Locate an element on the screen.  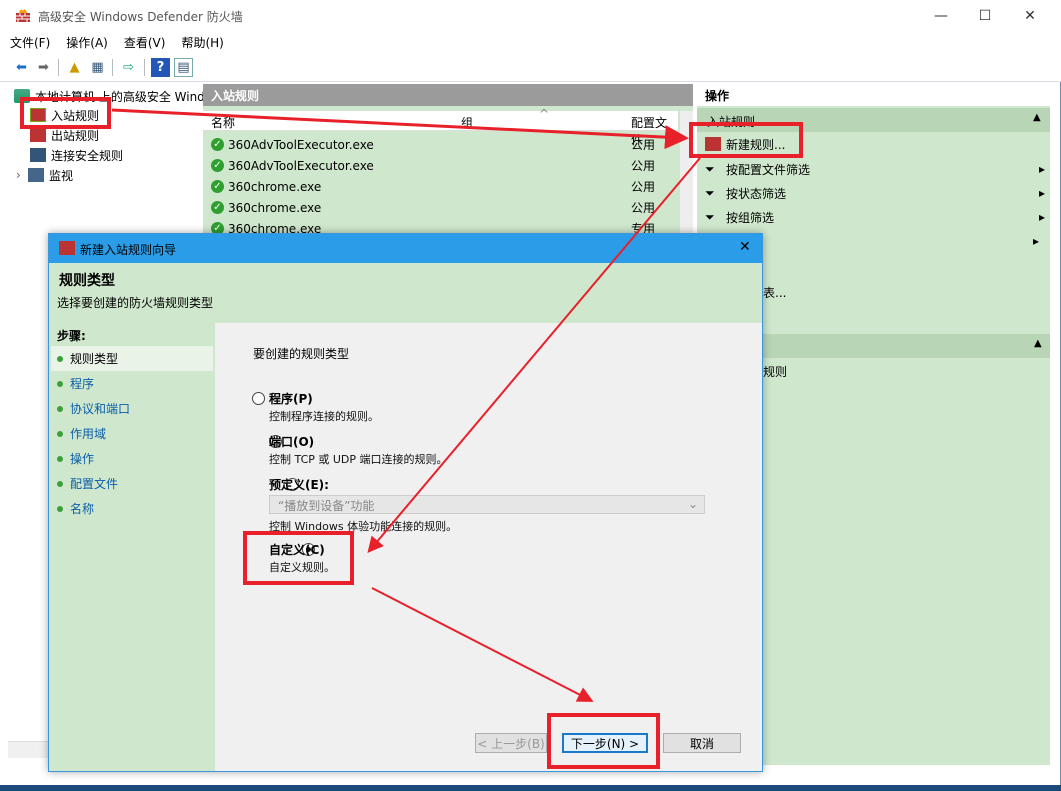
step-scope: 作用域 is located at coordinates (81, 433).